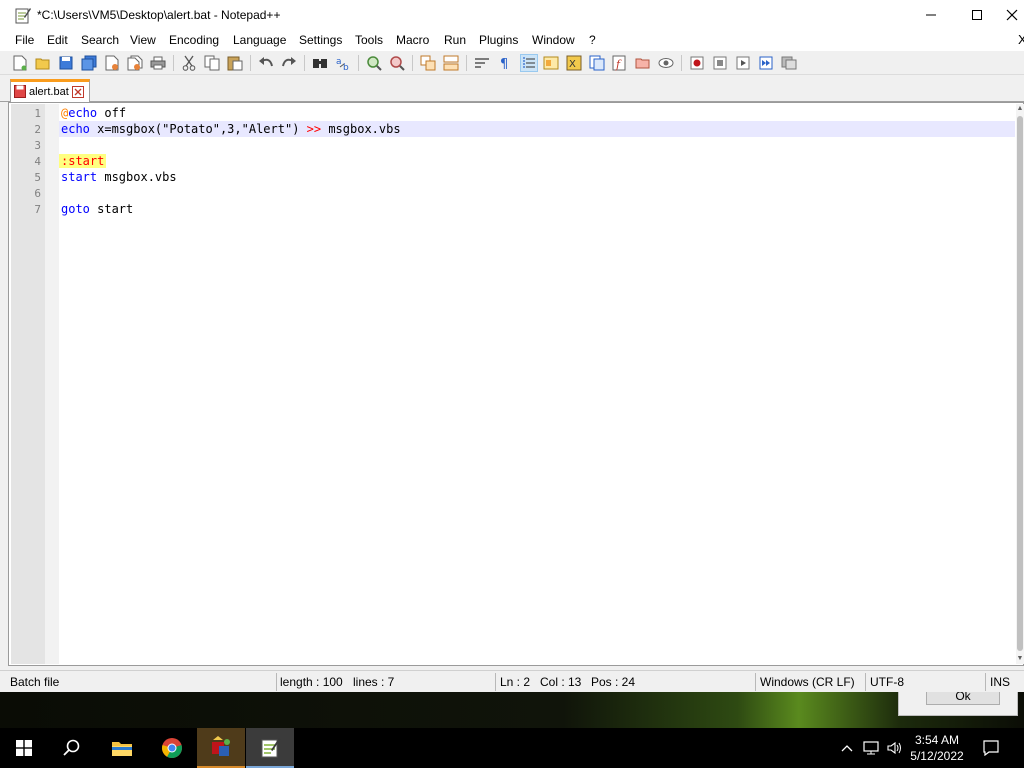 Image resolution: width=1024 pixels, height=768 pixels. Describe the element at coordinates (369, 40) in the screenshot. I see `menu-tools: Tools` at that location.